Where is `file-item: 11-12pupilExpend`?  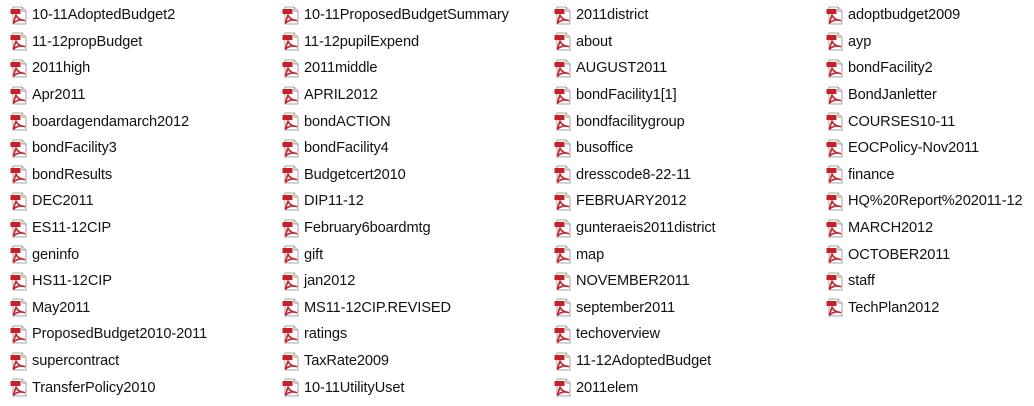
file-item: 11-12pupilExpend is located at coordinates (418, 42).